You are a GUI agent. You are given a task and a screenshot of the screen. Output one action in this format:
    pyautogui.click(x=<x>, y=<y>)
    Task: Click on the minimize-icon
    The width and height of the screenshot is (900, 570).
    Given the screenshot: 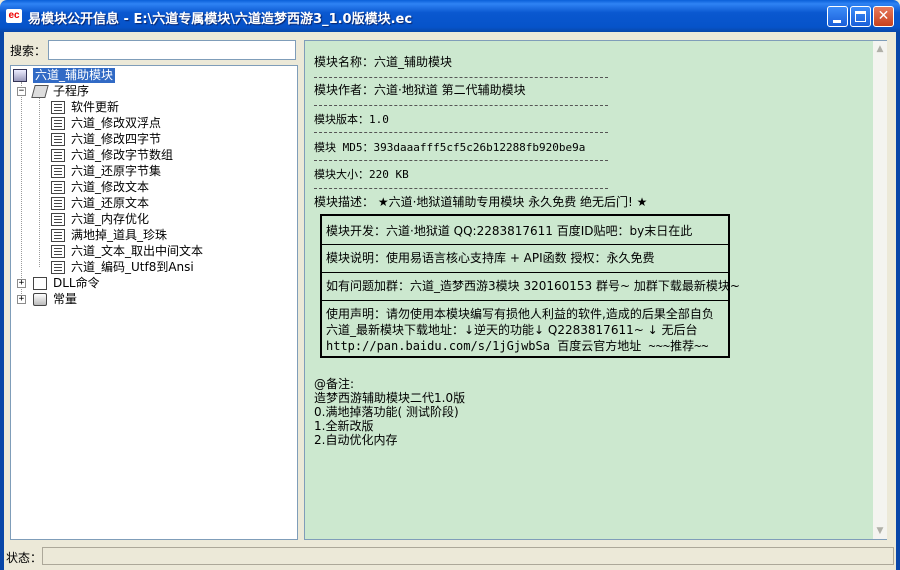 What is the action you would take?
    pyautogui.click(x=837, y=21)
    